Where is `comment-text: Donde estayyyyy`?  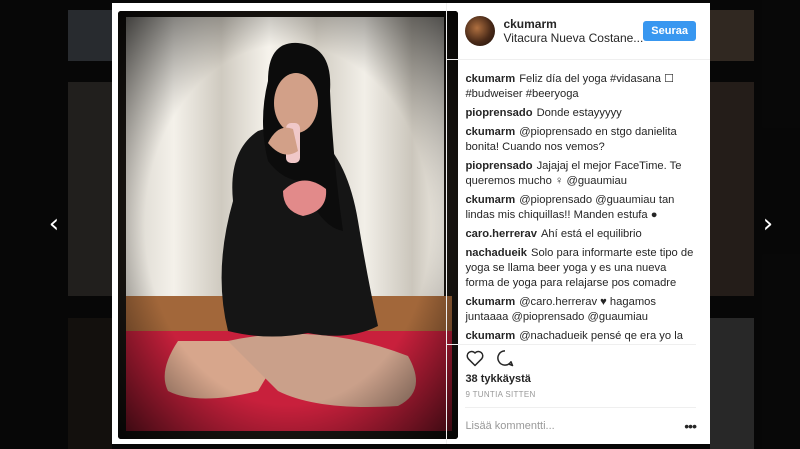 comment-text: Donde estayyyyy is located at coordinates (579, 113).